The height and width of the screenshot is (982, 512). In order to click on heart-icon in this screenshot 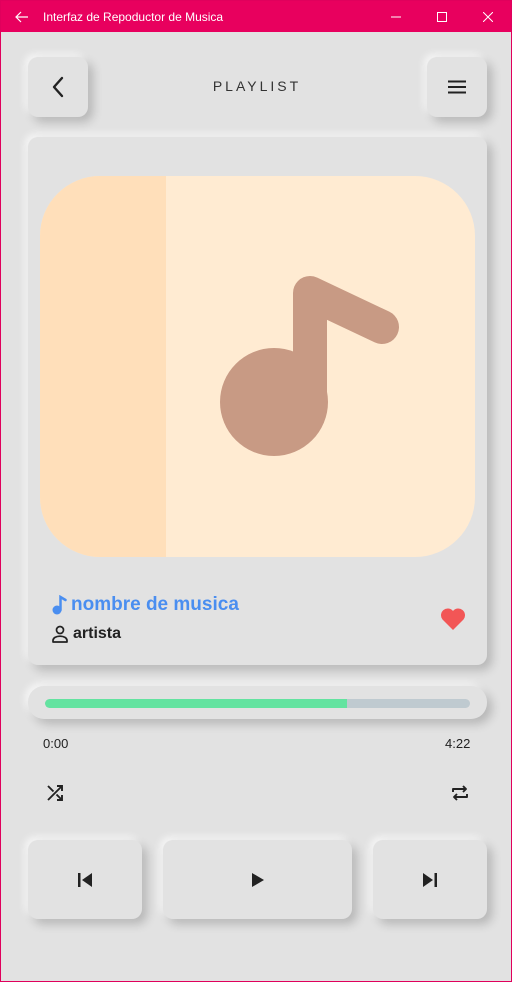, I will do `click(453, 619)`.